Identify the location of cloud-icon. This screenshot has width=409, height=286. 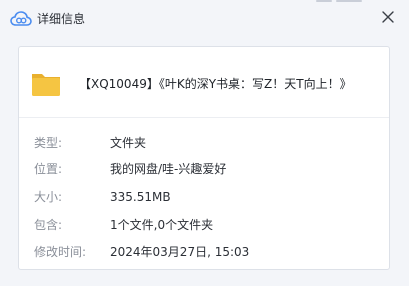
(21, 18).